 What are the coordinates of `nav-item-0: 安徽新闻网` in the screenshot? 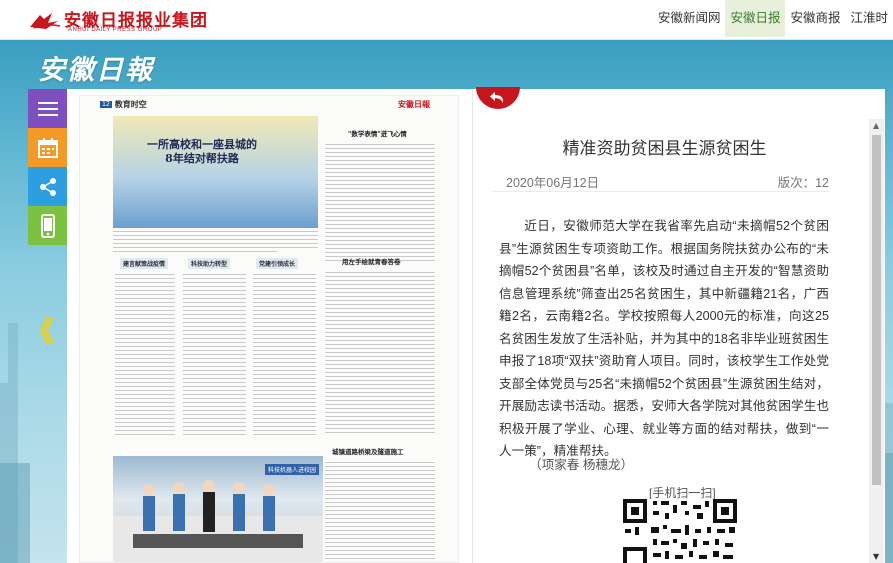 It's located at (689, 18).